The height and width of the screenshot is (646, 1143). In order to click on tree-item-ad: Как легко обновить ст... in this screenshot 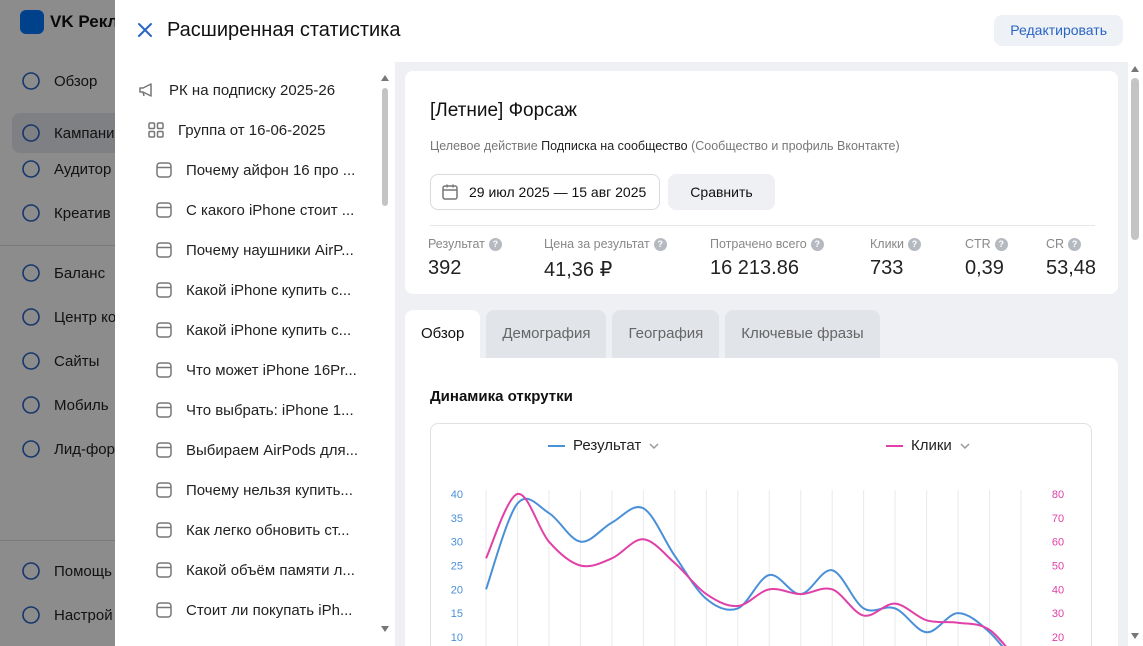, I will do `click(252, 530)`.